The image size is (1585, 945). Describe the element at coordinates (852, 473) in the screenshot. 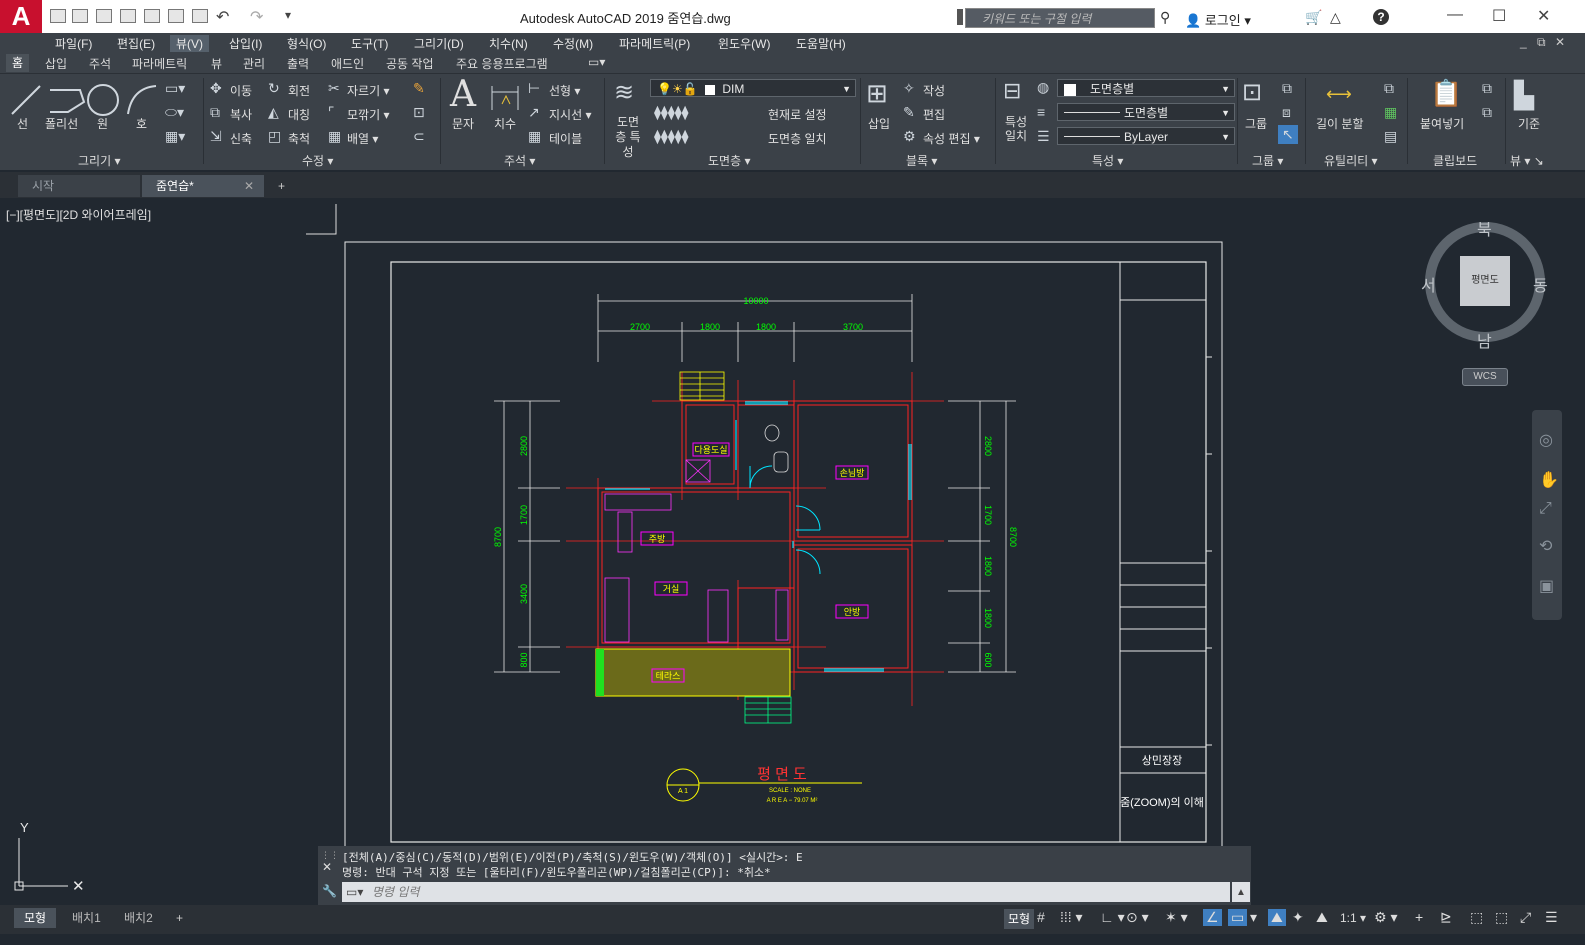

I see `room-label: 손님방` at that location.